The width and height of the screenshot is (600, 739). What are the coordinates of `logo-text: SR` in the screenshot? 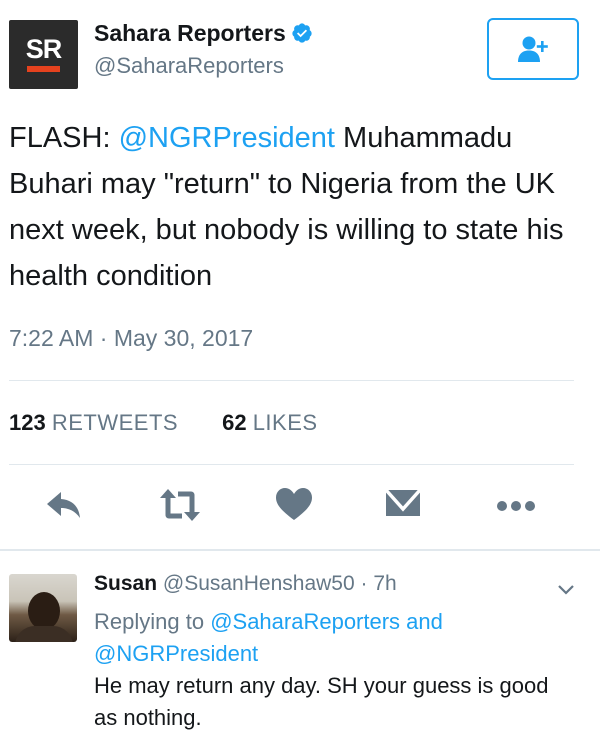 It's located at (44, 49).